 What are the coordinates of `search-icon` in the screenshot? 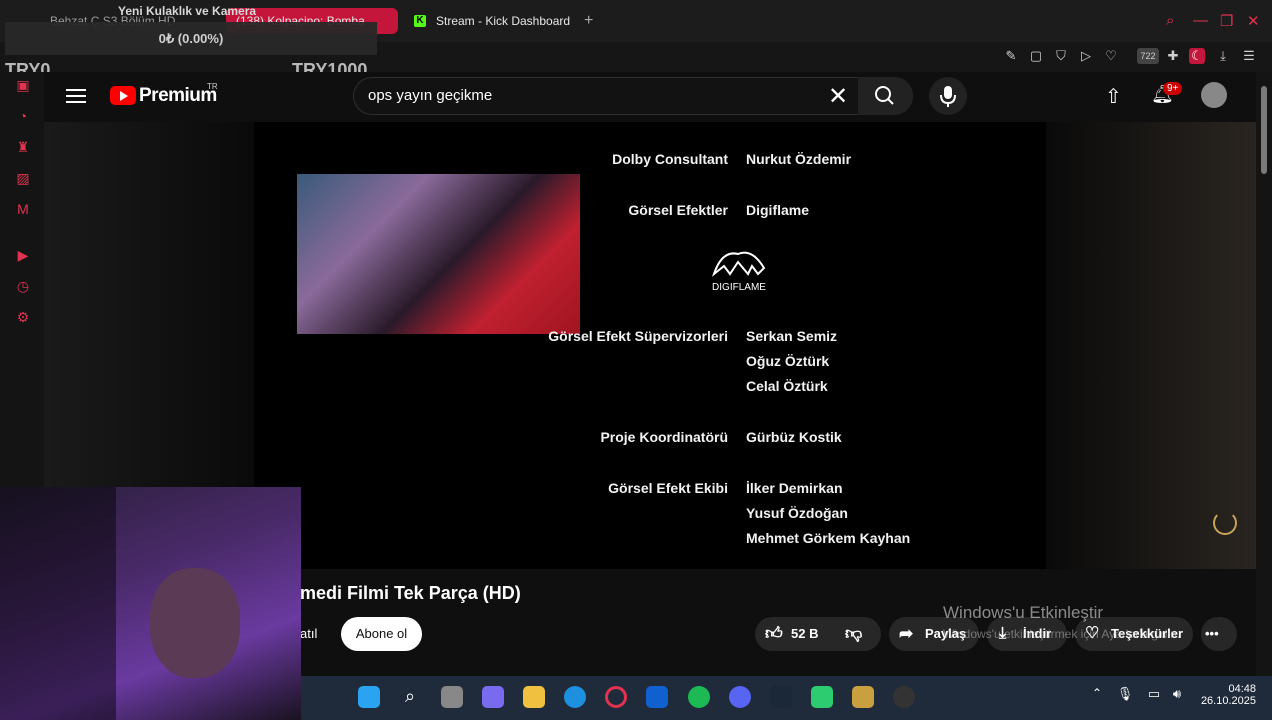 It's located at (884, 95).